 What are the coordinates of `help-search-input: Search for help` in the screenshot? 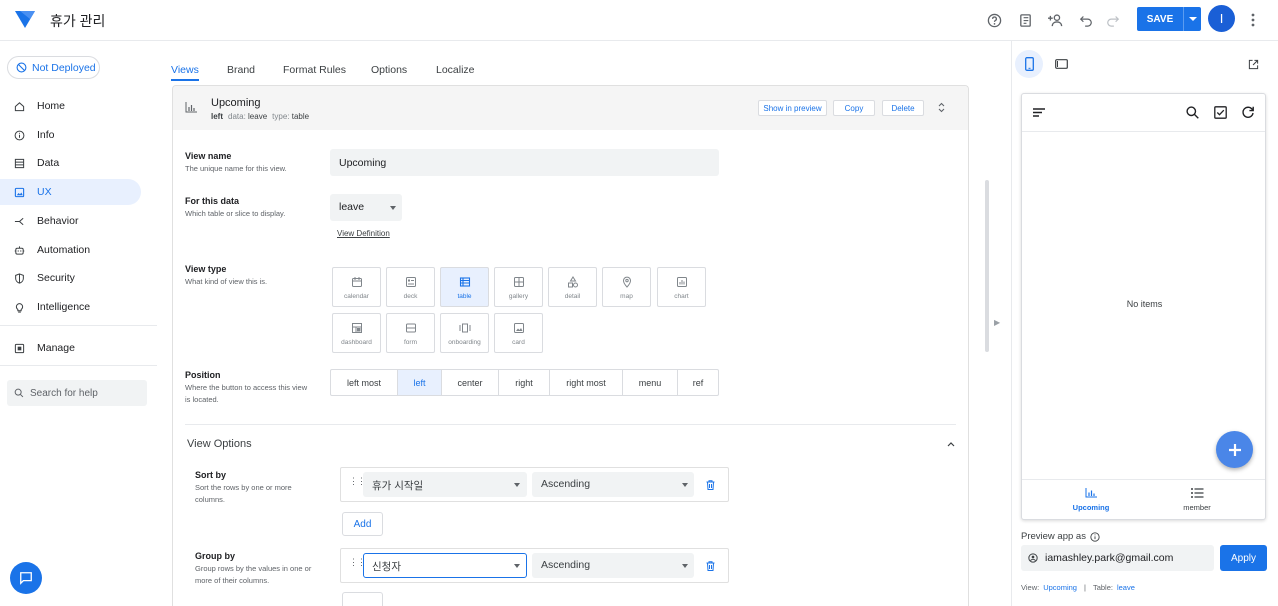 It's located at (77, 393).